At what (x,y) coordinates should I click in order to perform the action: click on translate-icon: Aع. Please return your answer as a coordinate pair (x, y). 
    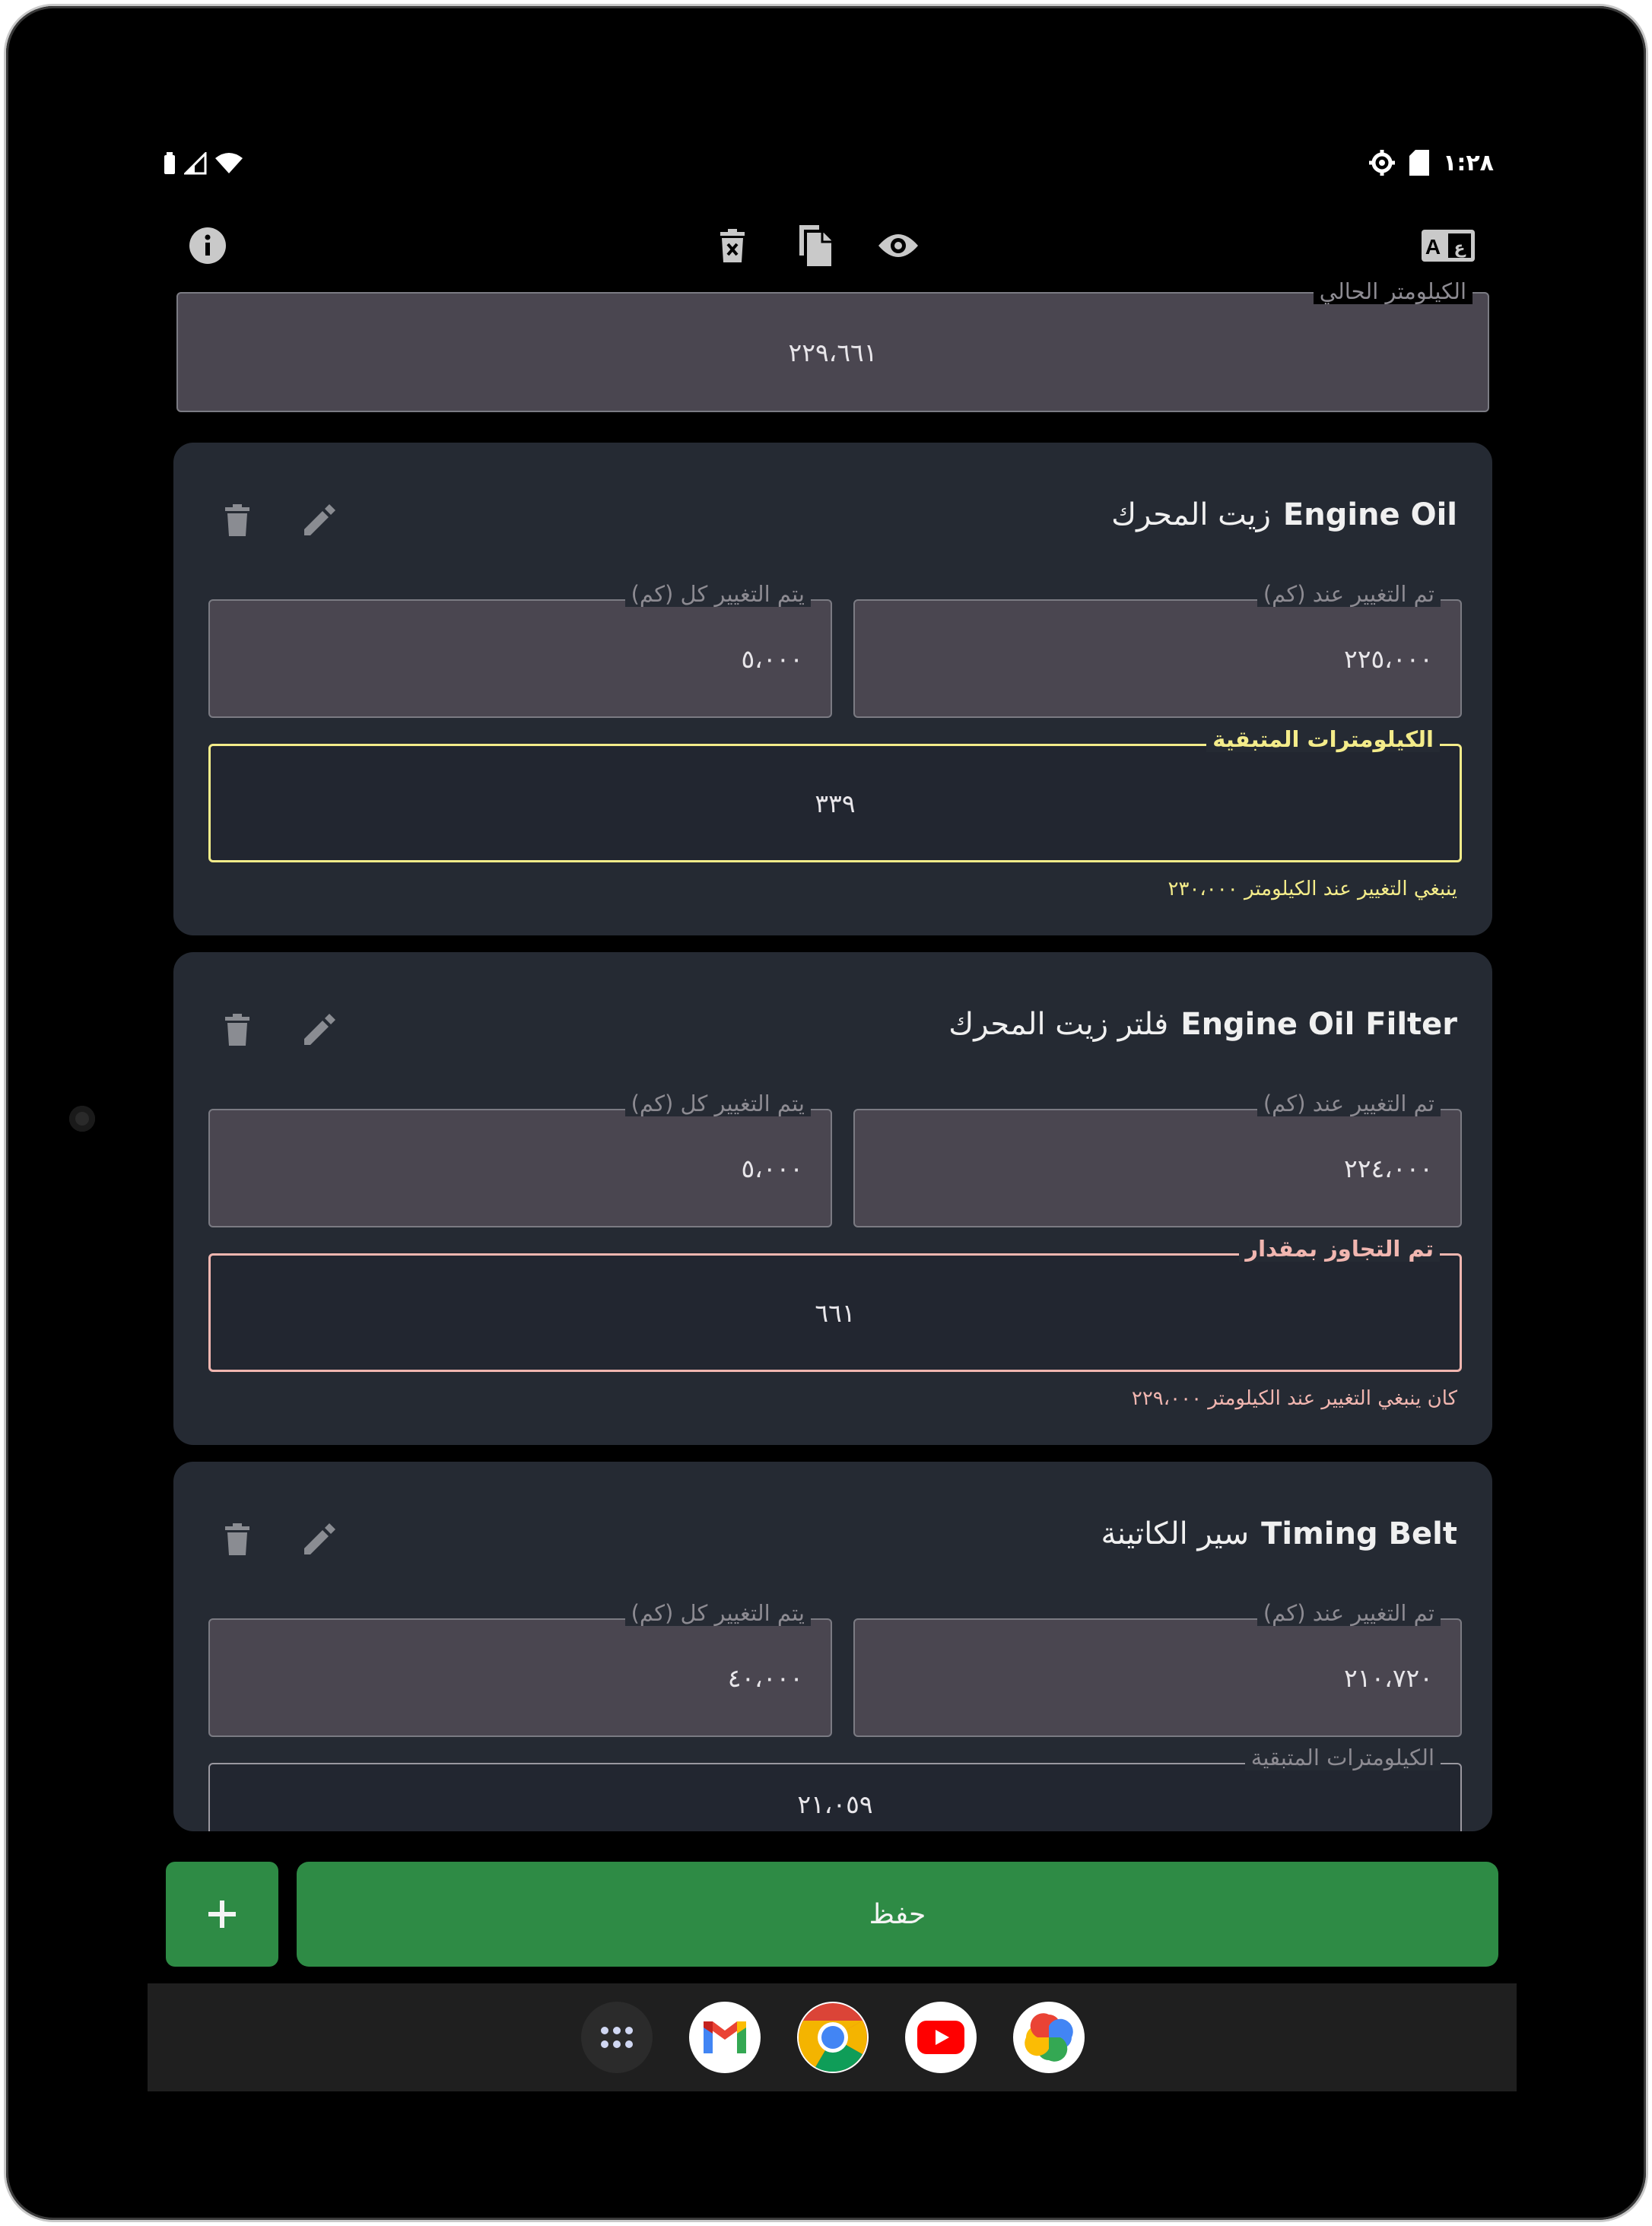
    Looking at the image, I should click on (1448, 246).